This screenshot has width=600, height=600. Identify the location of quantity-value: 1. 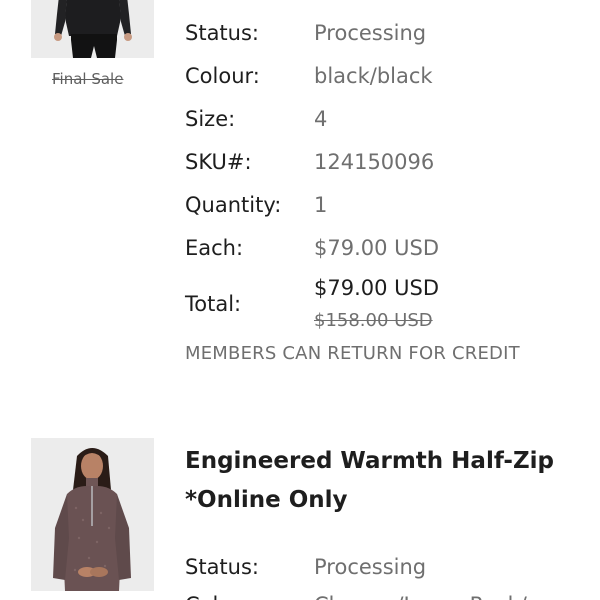
(321, 205).